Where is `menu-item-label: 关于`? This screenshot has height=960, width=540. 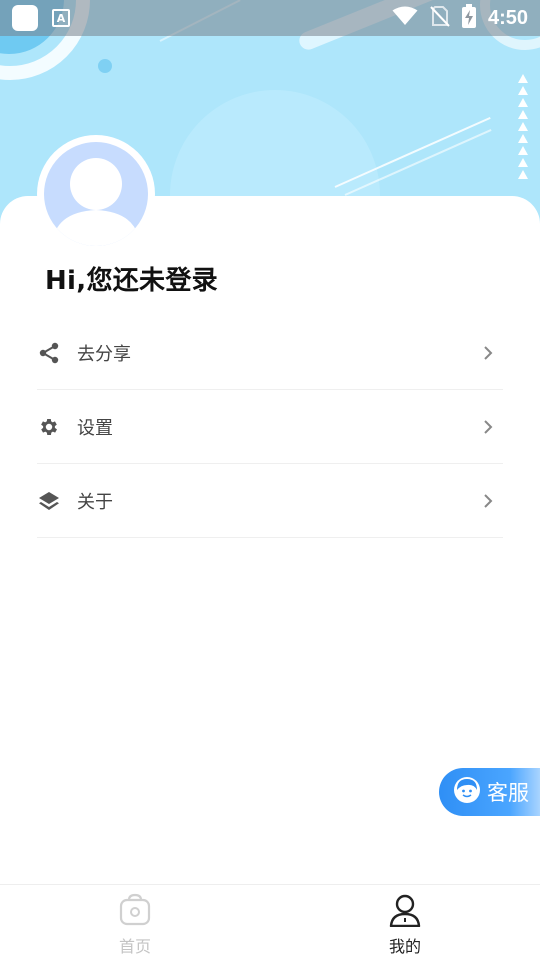 menu-item-label: 关于 is located at coordinates (95, 502).